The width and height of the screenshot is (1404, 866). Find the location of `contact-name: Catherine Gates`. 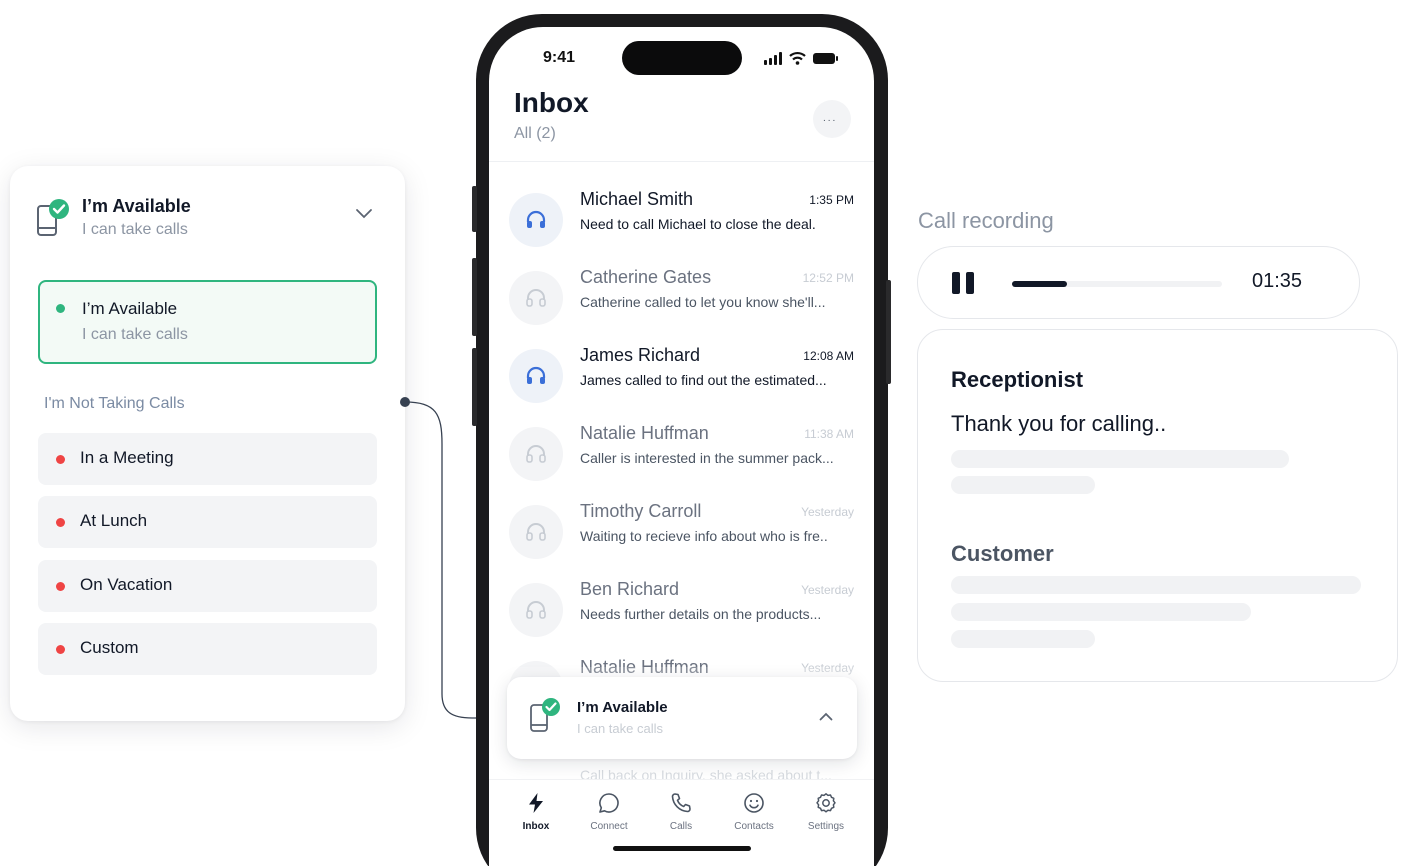

contact-name: Catherine Gates is located at coordinates (646, 277).